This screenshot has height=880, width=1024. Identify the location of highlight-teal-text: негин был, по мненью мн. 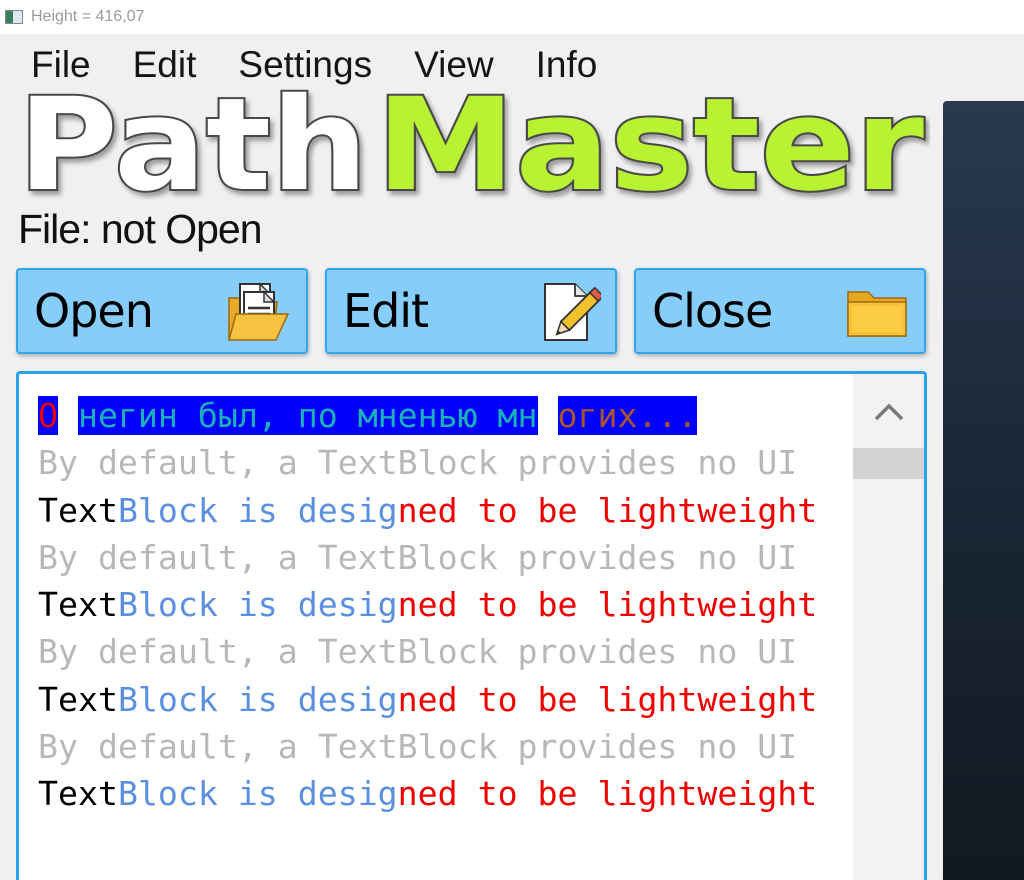
(307, 415).